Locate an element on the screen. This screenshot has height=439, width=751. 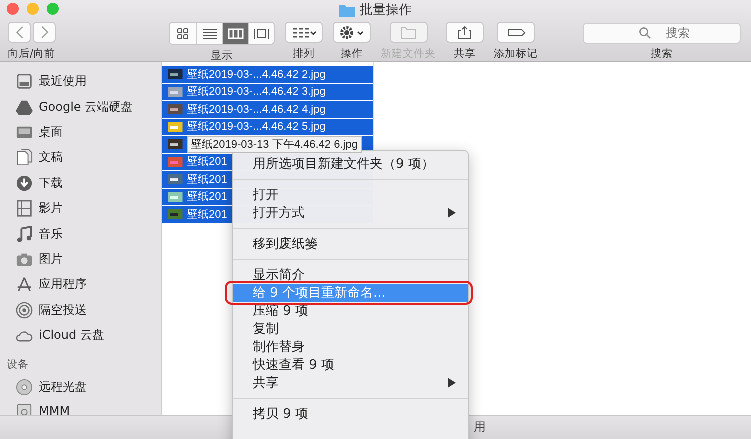
folder-icon is located at coordinates (347, 10).